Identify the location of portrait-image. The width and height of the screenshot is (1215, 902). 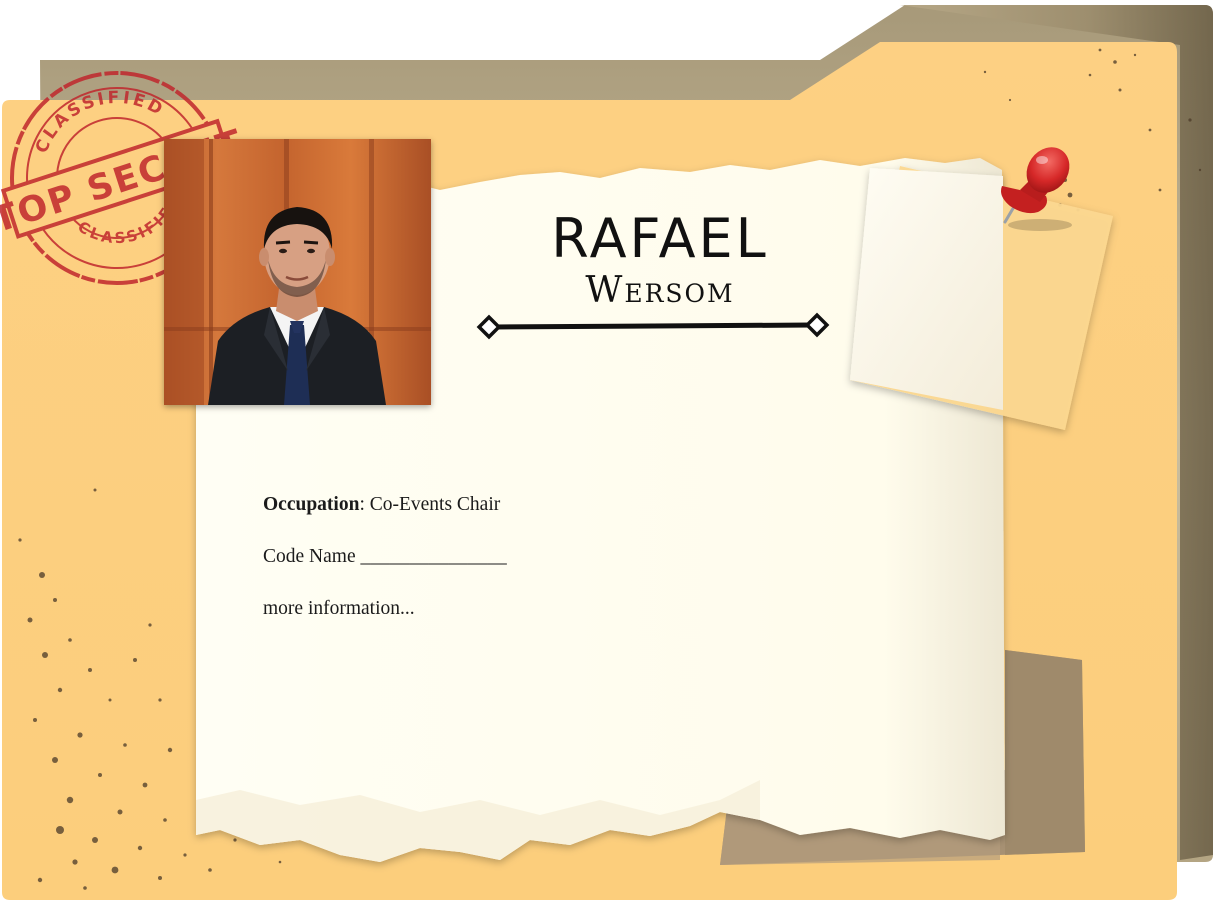
(297, 272).